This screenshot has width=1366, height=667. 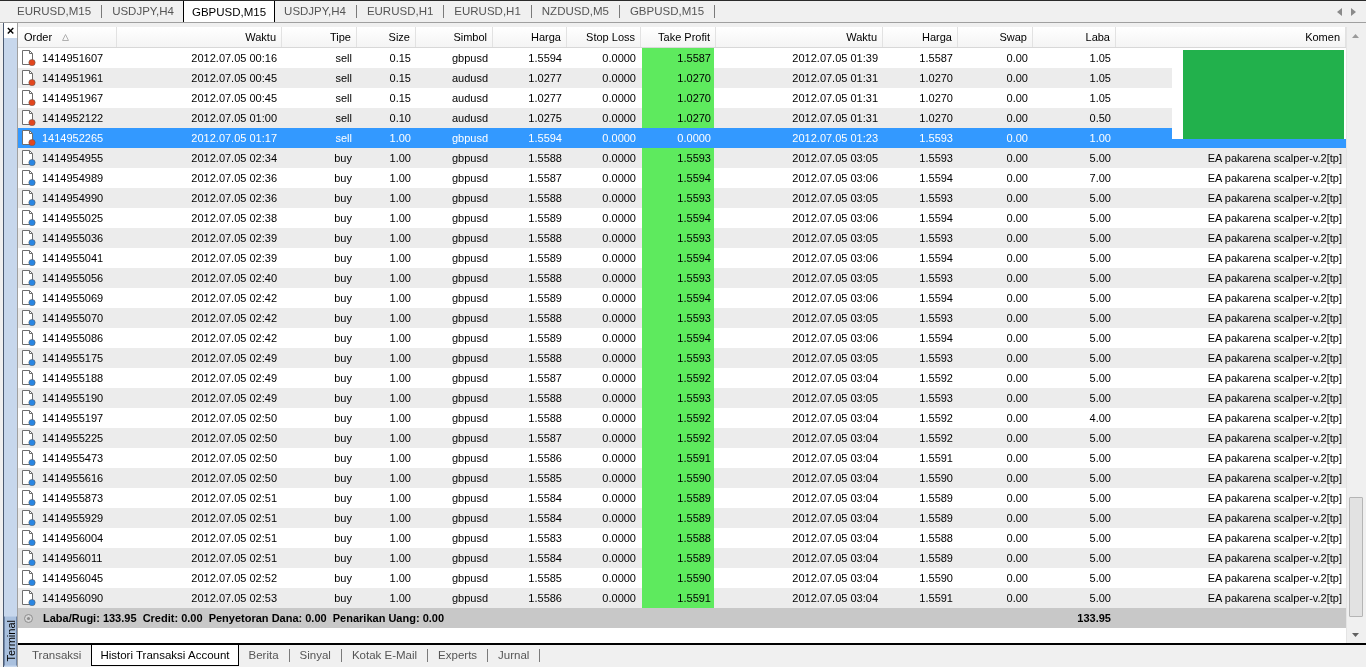 I want to click on table-cell-text: 1414952265, so click(x=73, y=138).